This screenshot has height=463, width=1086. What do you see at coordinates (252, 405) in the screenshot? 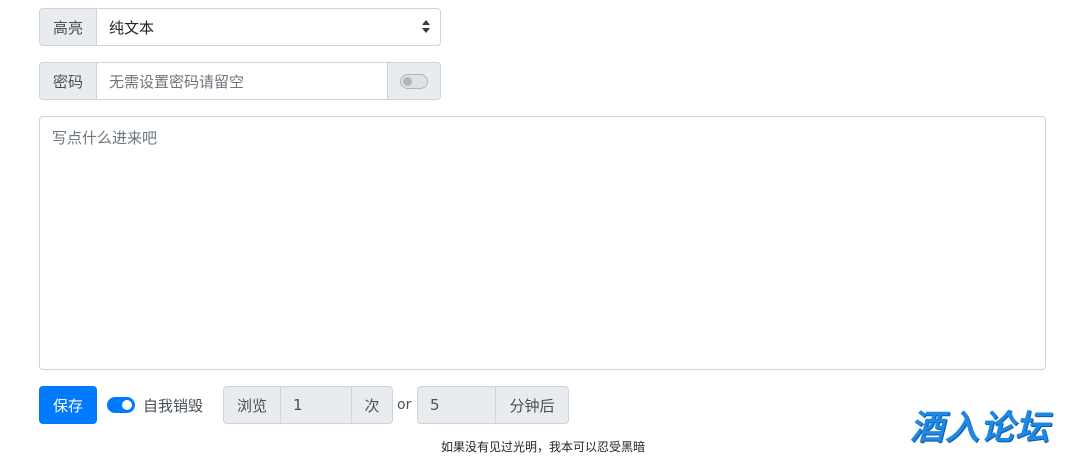
I see `views-label: 浏览` at bounding box center [252, 405].